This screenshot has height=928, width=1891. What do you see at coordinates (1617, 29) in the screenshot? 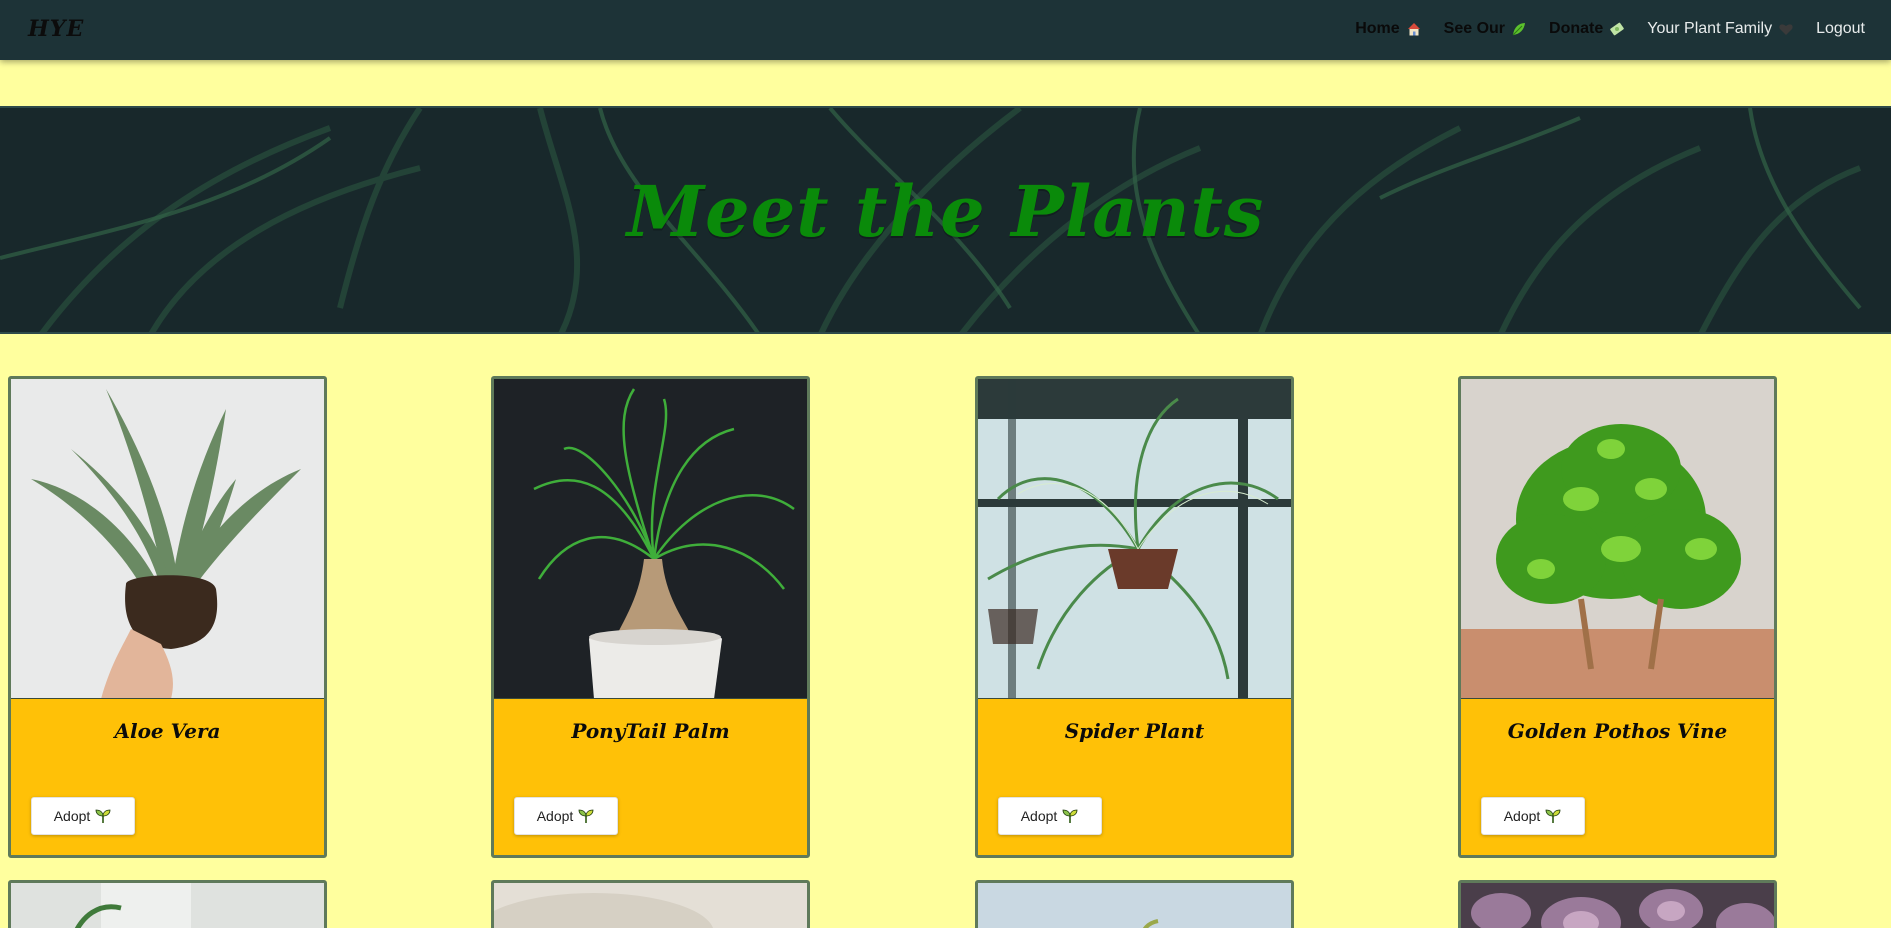
I see `money-icon` at bounding box center [1617, 29].